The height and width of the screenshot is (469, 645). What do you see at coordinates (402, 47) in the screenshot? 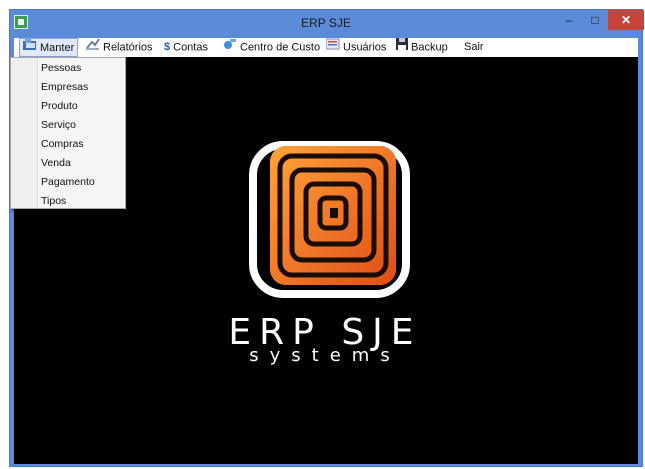
I see `save-icon` at bounding box center [402, 47].